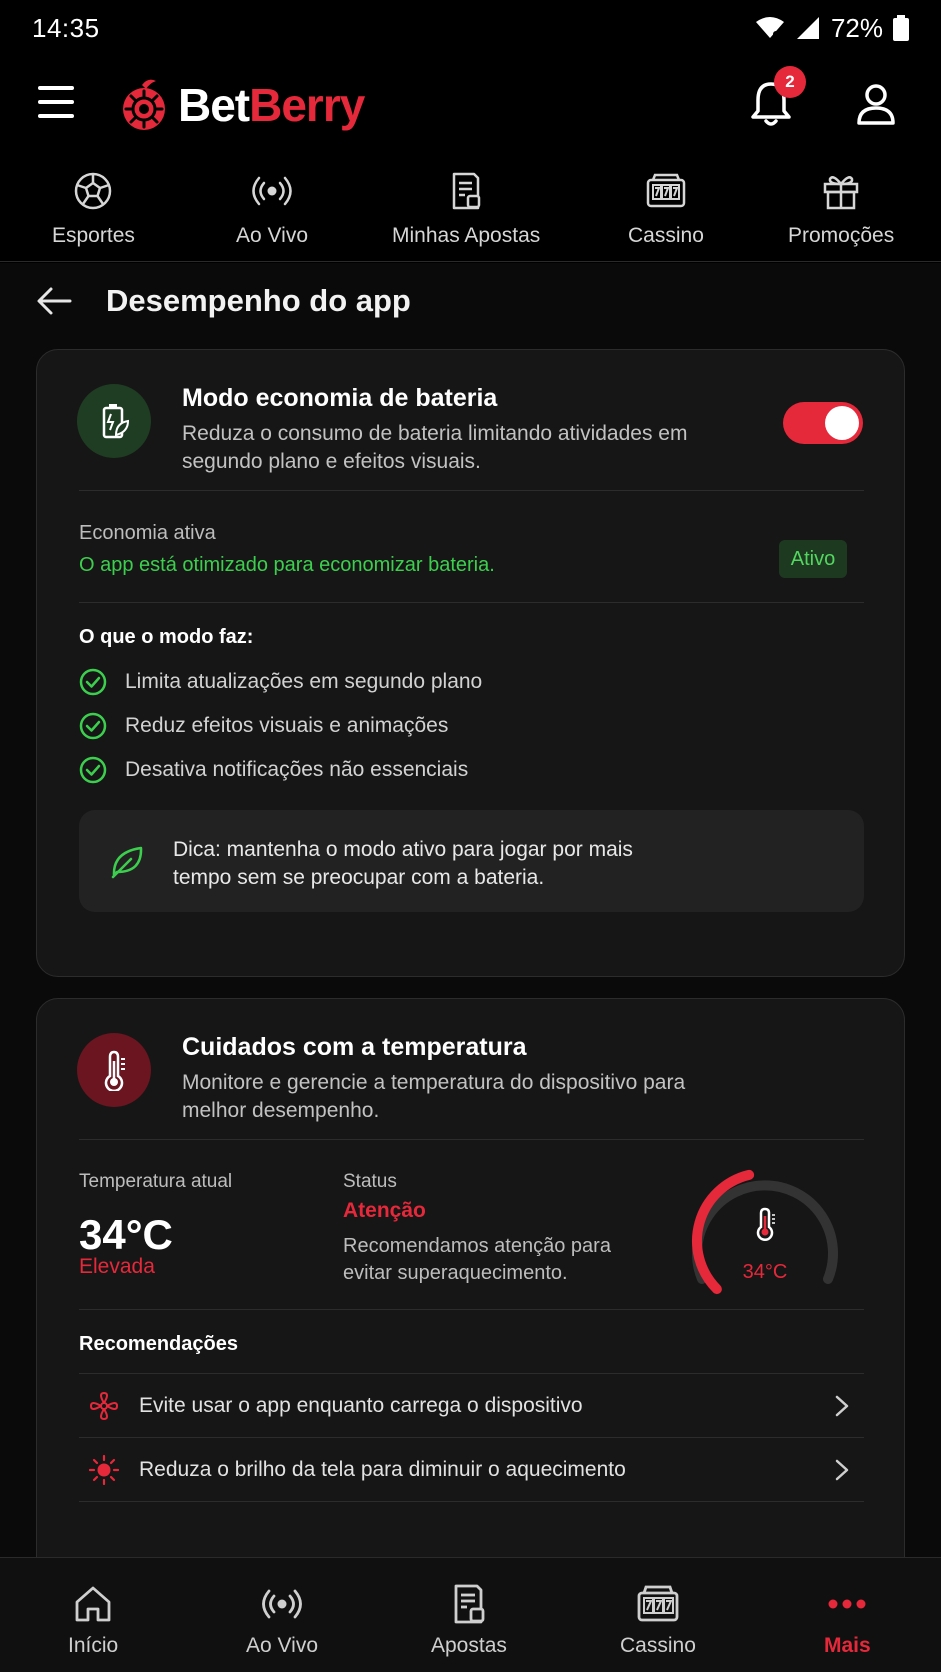 This screenshot has width=941, height=1672. Describe the element at coordinates (847, 1620) in the screenshot. I see `bottom-nav-mais: Mais` at that location.